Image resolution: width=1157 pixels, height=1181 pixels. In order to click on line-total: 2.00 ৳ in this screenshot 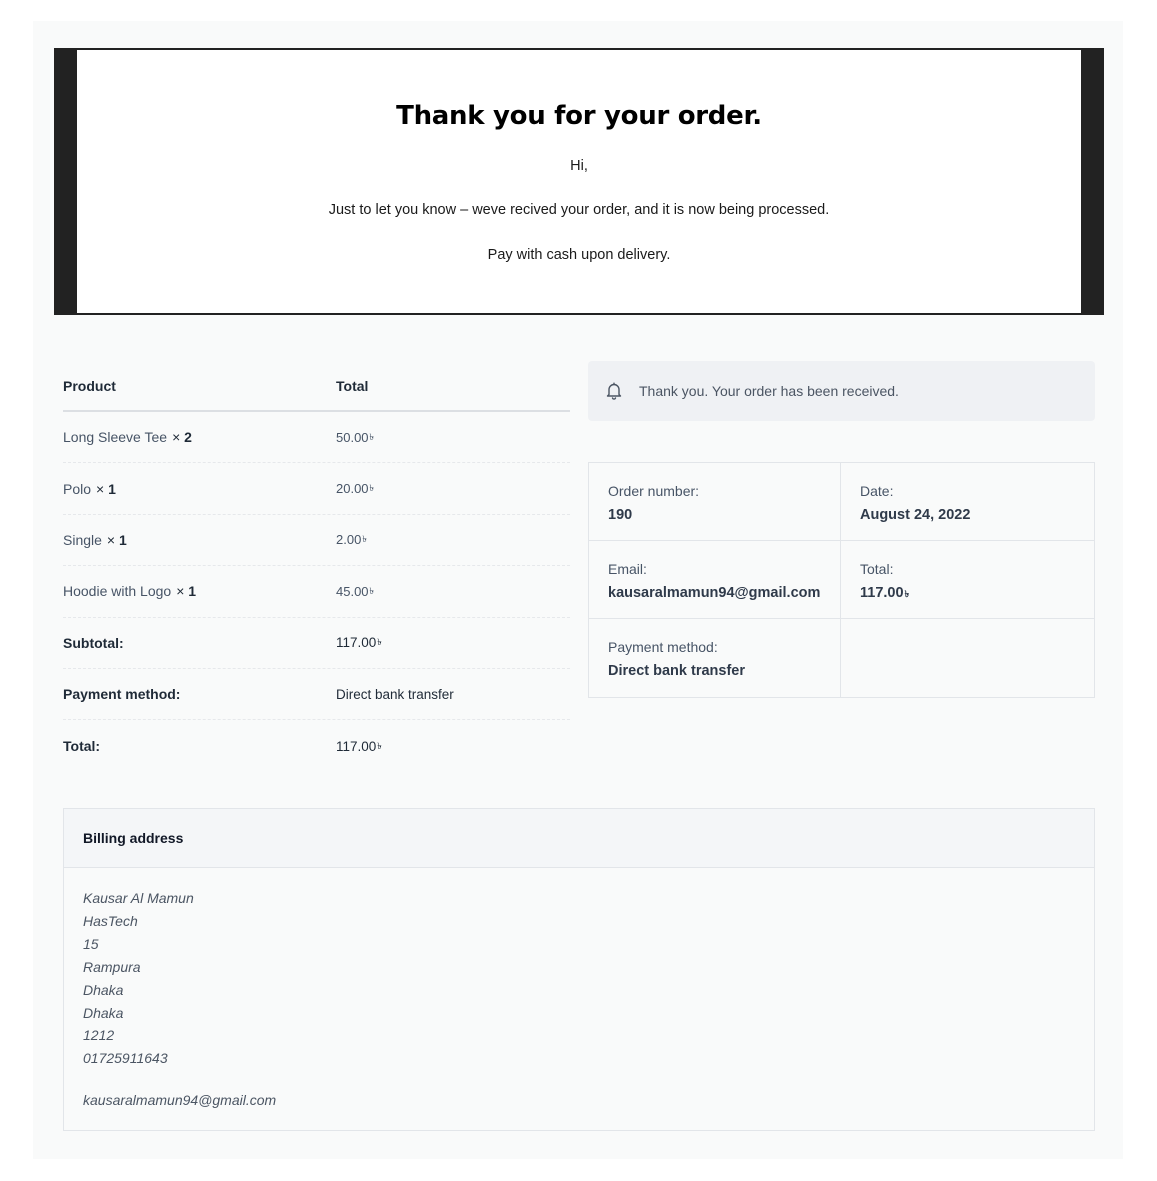, I will do `click(351, 540)`.